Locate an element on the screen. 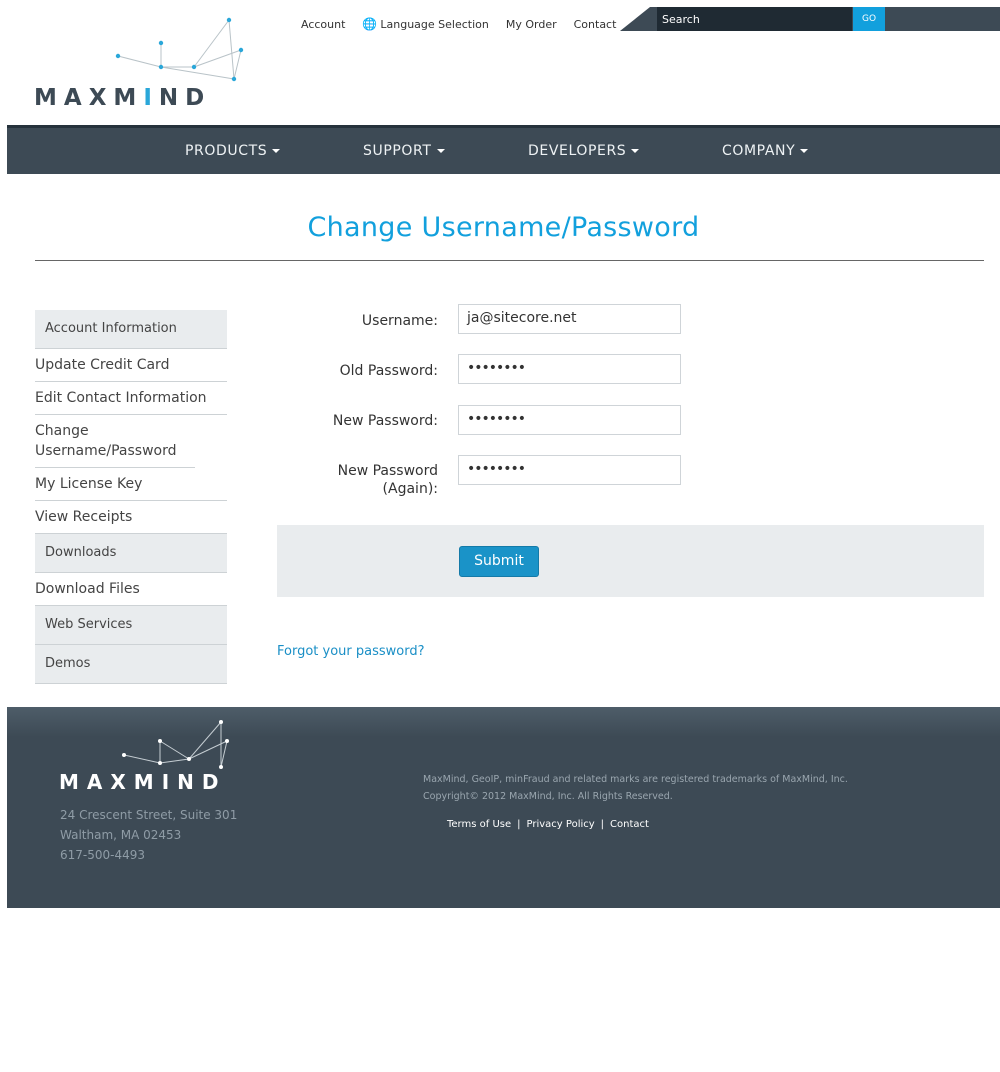 This screenshot has width=1000, height=1072. sidebar-item-view-receipts: View Receipts is located at coordinates (131, 517).